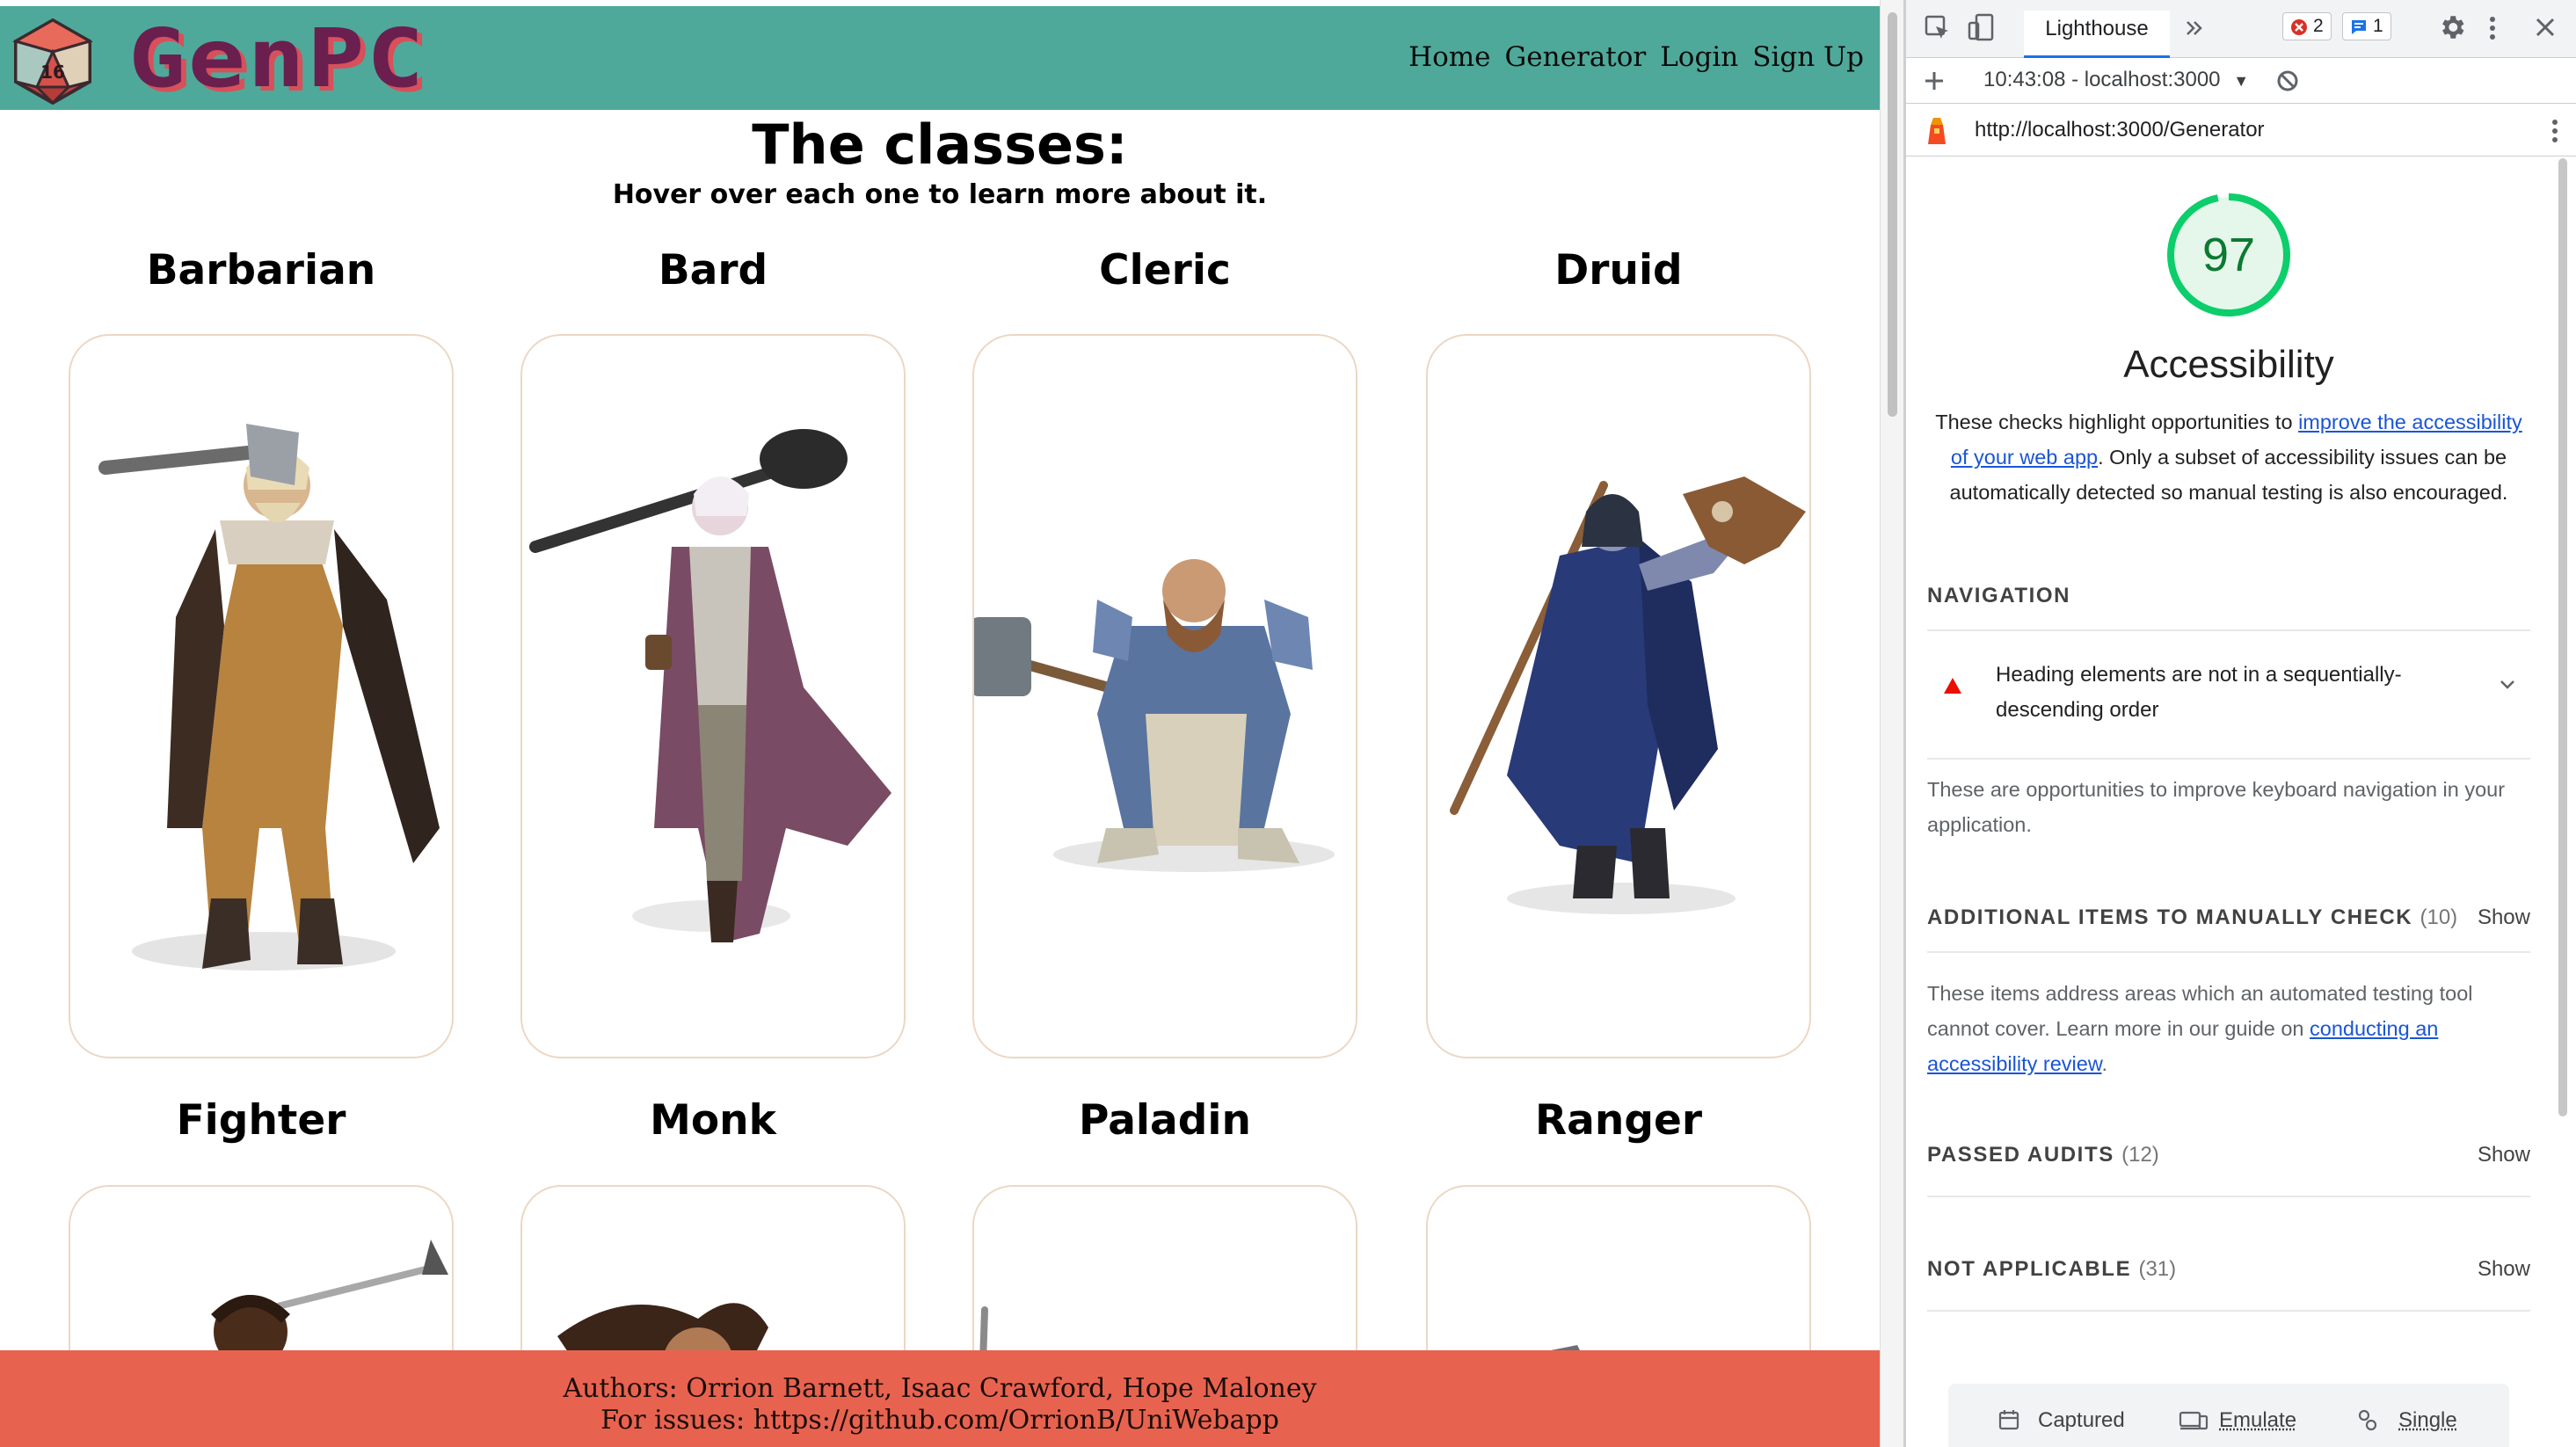  I want to click on report-url-bar: http://localhost:3000/Generator, so click(2241, 130).